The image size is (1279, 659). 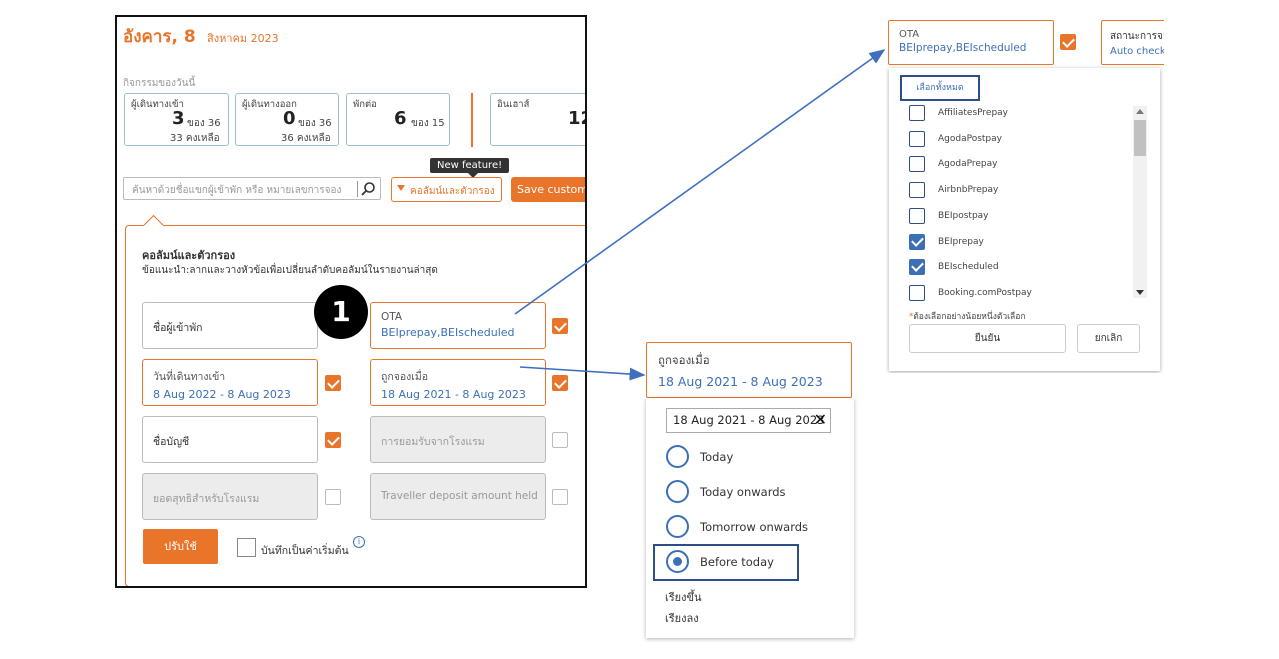 I want to click on arrow-to-ota-popup, so click(x=700, y=182).